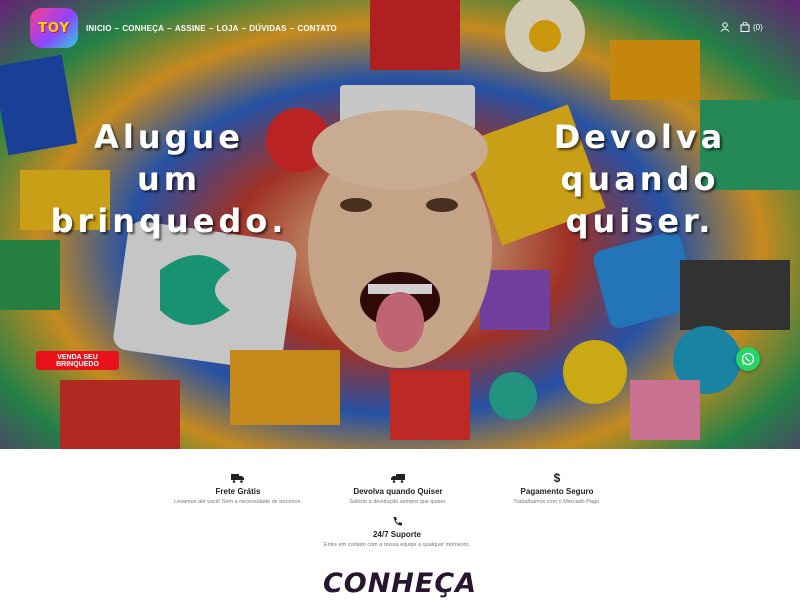 This screenshot has height=600, width=800. I want to click on site-logo: TOY, so click(54, 28).